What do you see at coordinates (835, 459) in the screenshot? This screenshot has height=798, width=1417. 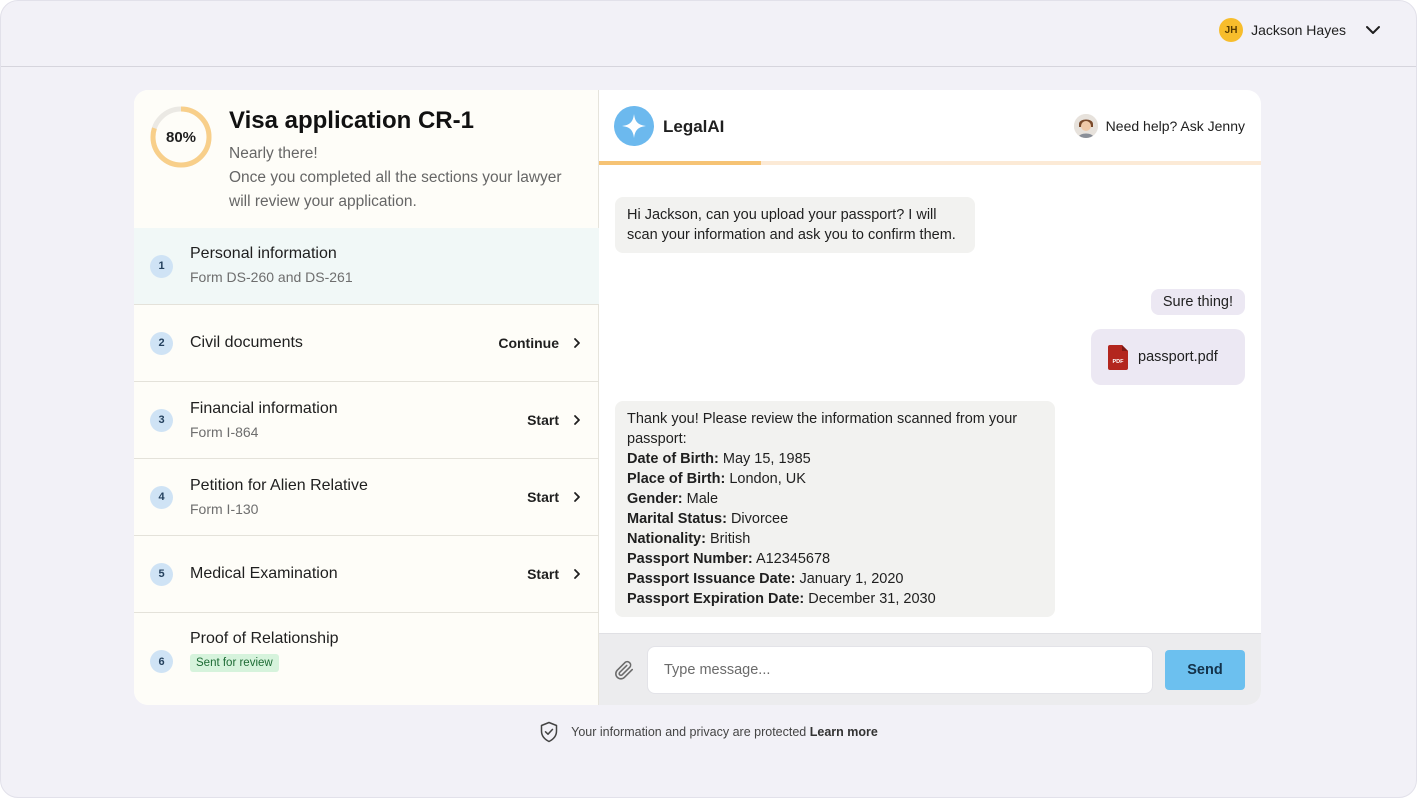 I see `scanned-field-row: Date of Birth: May 15, 1985` at bounding box center [835, 459].